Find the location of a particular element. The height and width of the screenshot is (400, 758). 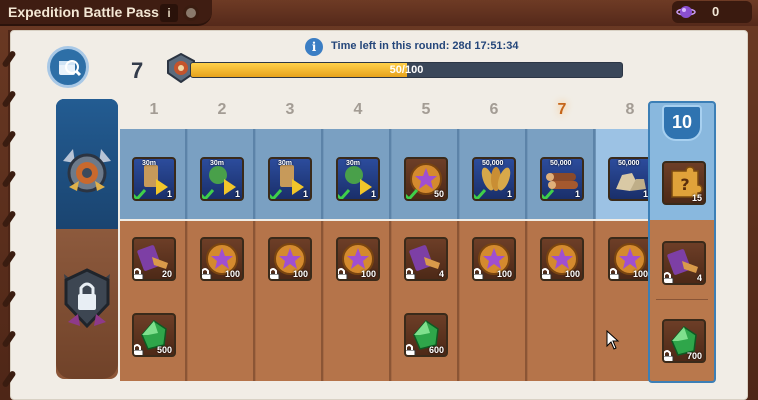

free-reward-cell: 50 is located at coordinates (425, 174).